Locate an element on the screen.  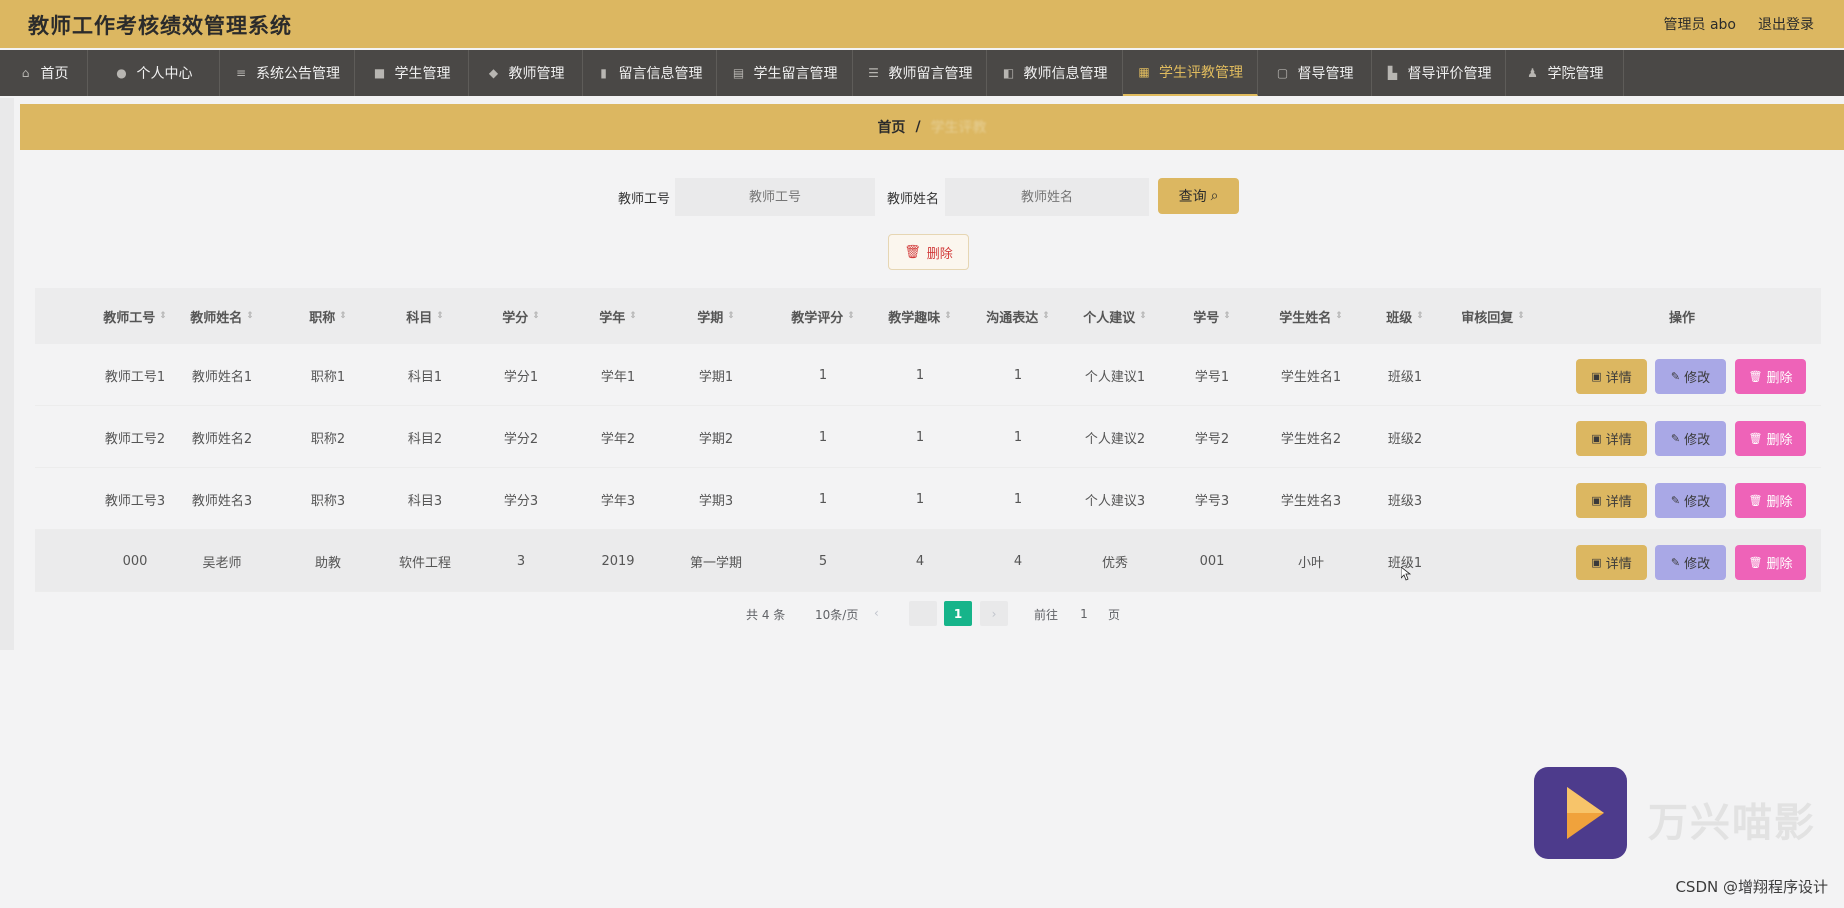
nav-item-9: ▦ 学生评教管理 is located at coordinates (1190, 73).